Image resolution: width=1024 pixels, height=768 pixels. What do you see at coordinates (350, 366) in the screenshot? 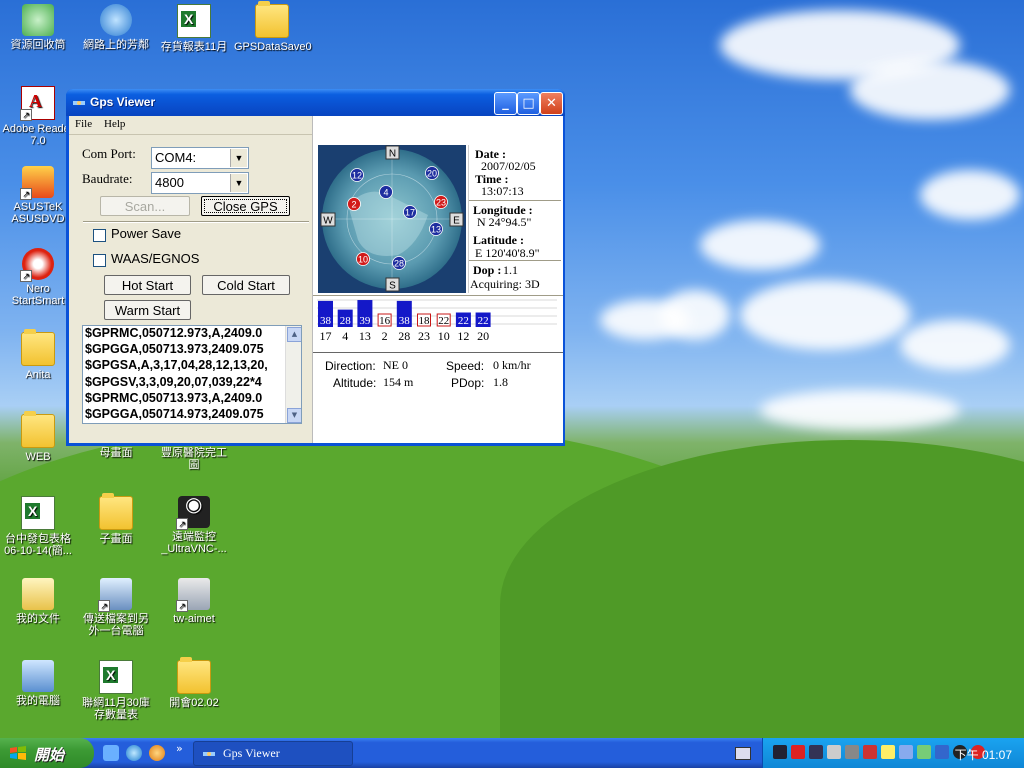
I see `direction-label: Direction:` at bounding box center [350, 366].